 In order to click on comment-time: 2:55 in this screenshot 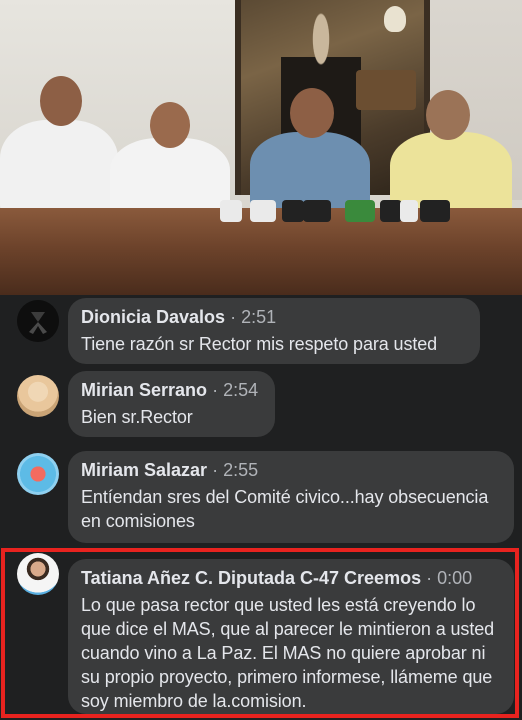, I will do `click(240, 470)`.